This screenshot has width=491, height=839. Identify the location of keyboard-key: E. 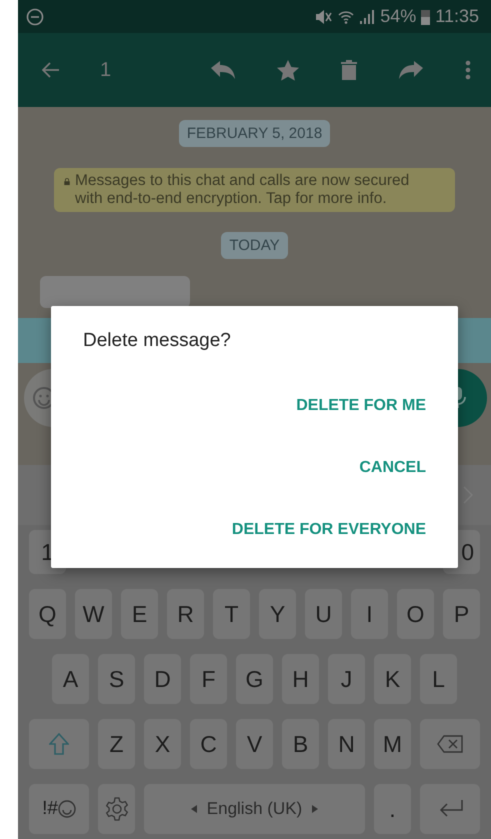
(139, 614).